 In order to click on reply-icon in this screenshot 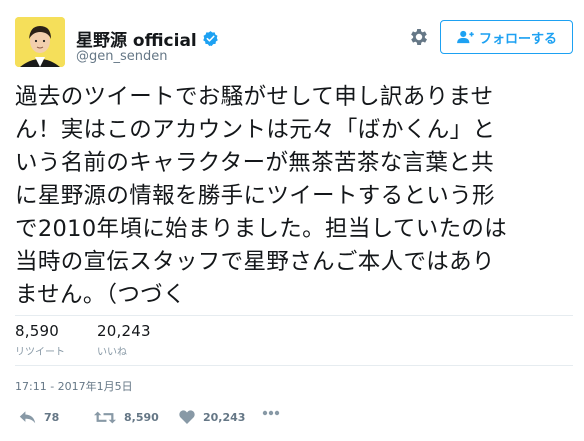, I will do `click(27, 417)`.